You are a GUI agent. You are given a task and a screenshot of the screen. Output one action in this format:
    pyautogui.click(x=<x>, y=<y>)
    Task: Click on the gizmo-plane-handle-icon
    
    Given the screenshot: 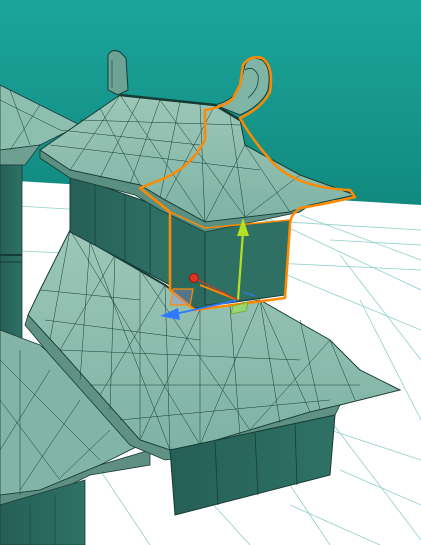 What is the action you would take?
    pyautogui.click(x=181, y=297)
    